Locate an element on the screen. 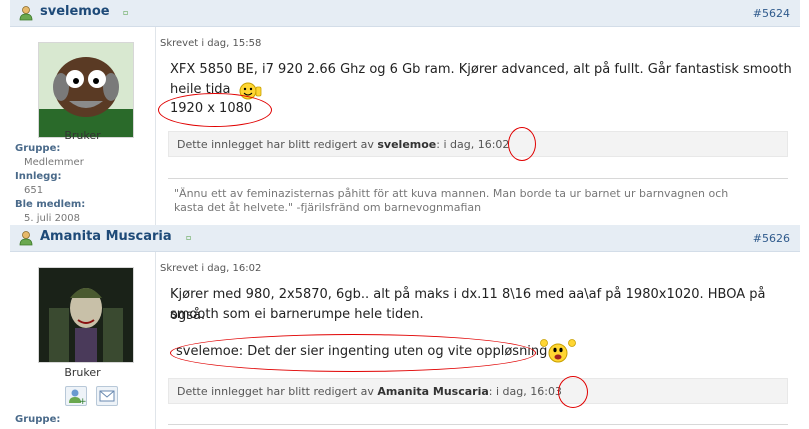 The width and height of the screenshot is (809, 429). post-number-link: #5626 is located at coordinates (771, 238).